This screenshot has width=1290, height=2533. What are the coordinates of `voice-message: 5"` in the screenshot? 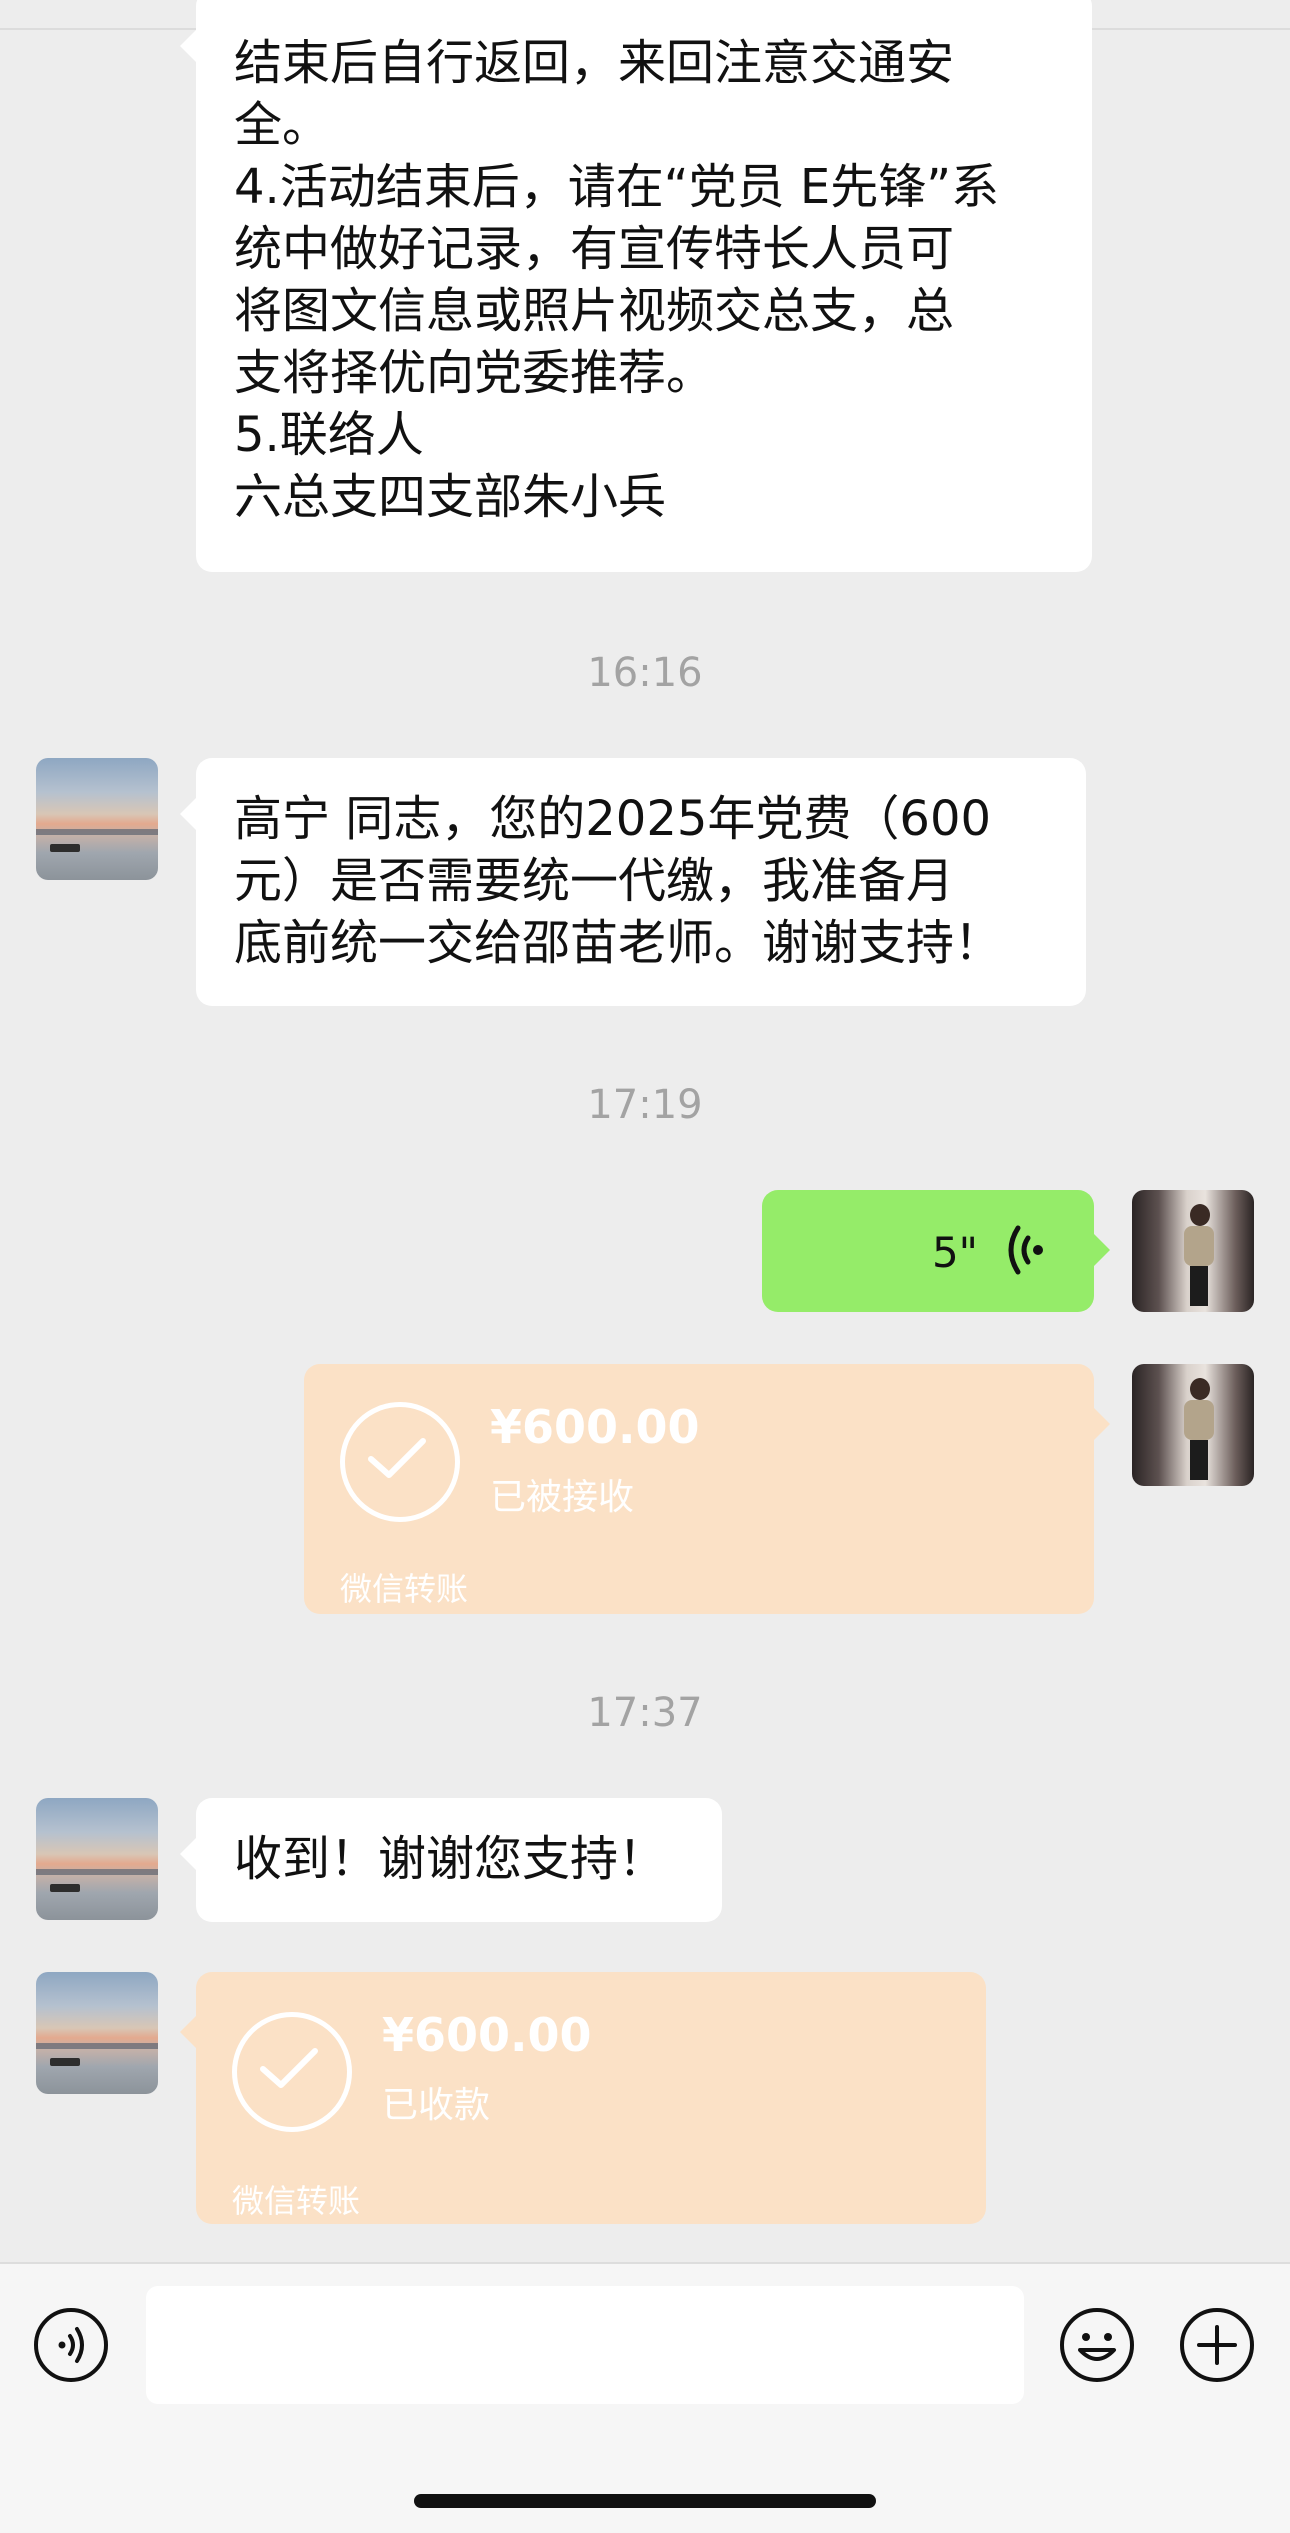 It's located at (936, 1251).